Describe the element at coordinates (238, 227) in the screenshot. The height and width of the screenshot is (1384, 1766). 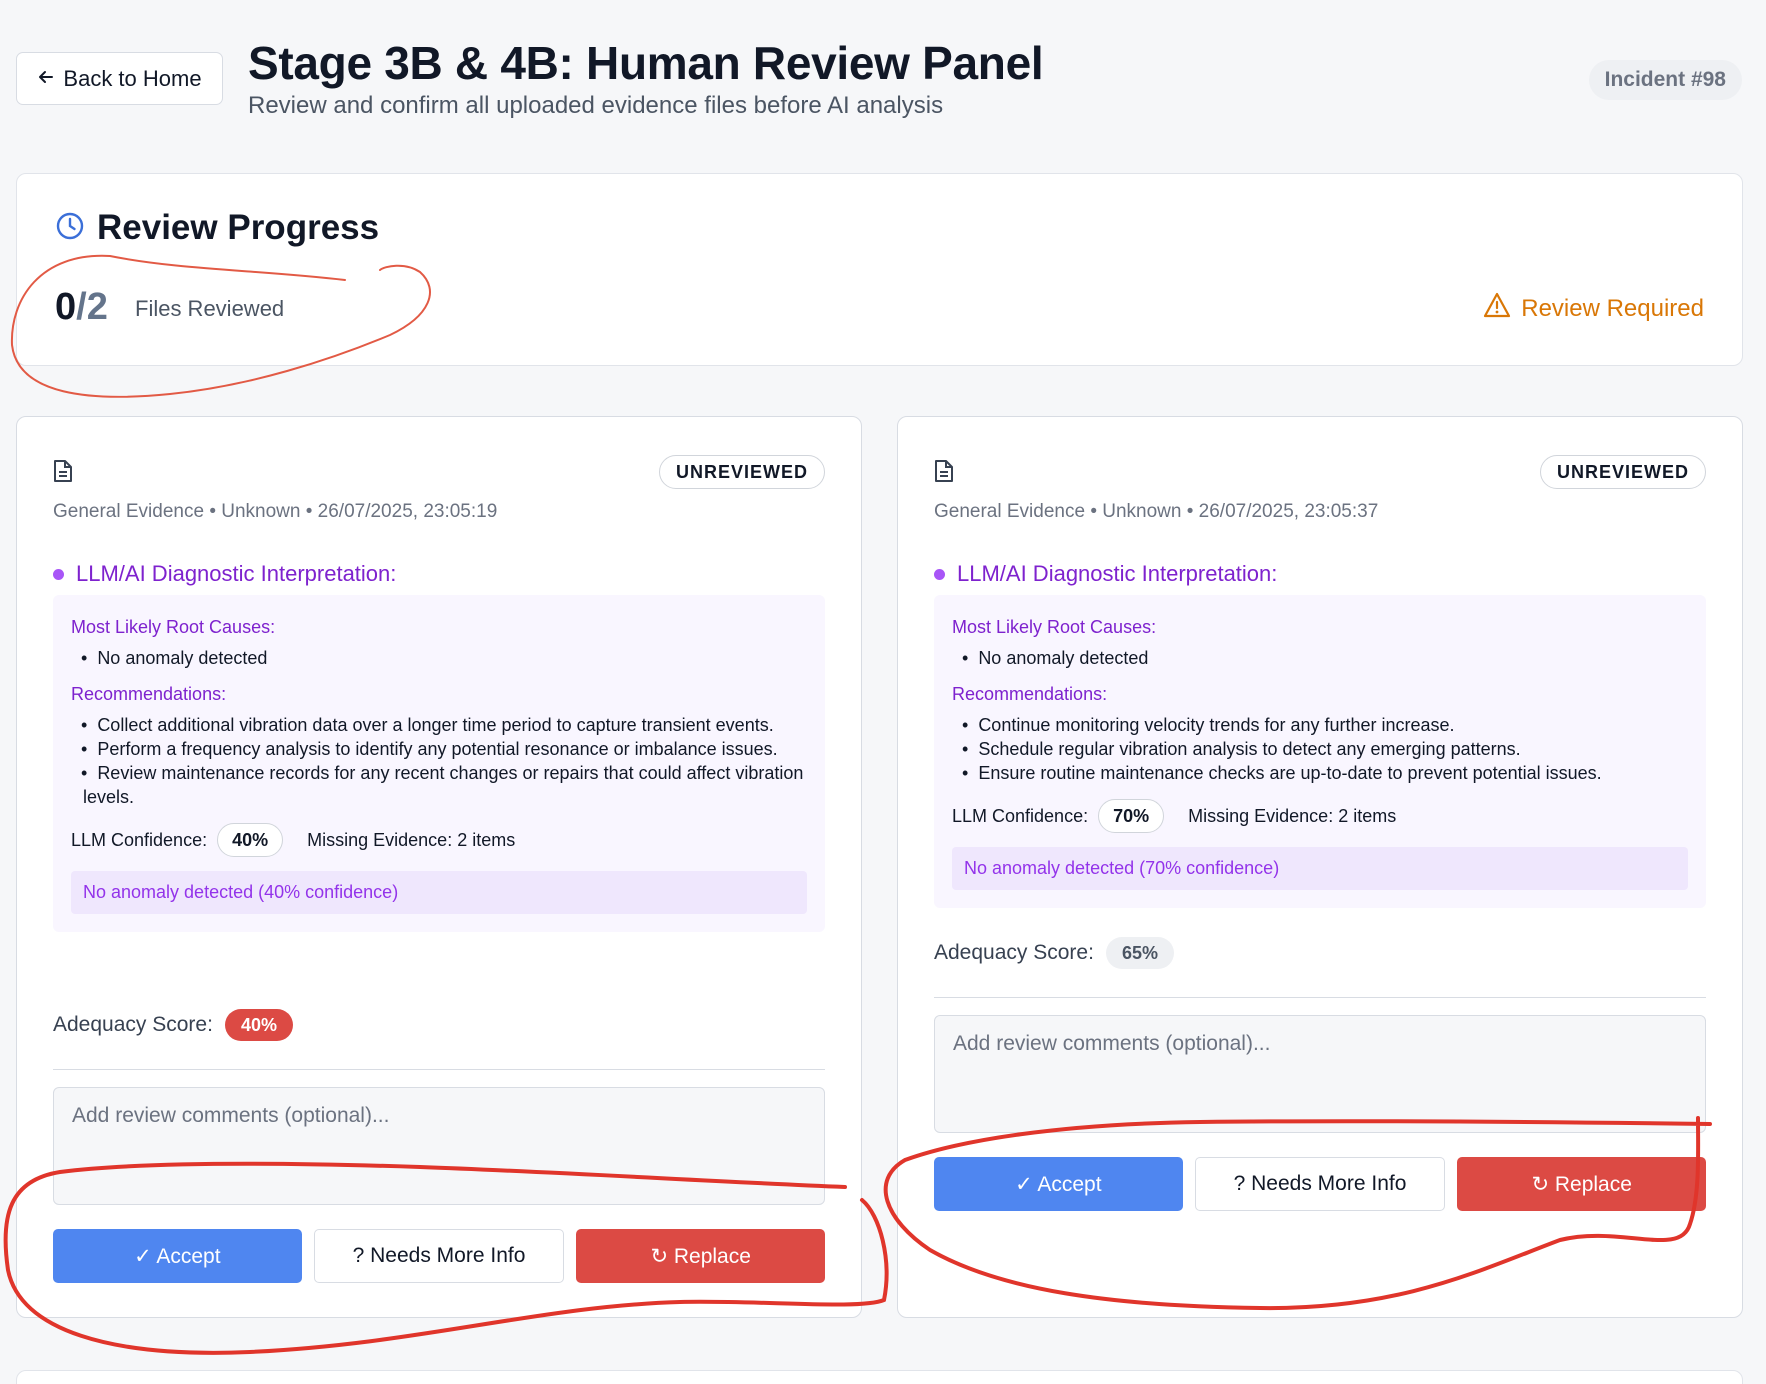
I see `review-progress-title: Review Progress` at that location.